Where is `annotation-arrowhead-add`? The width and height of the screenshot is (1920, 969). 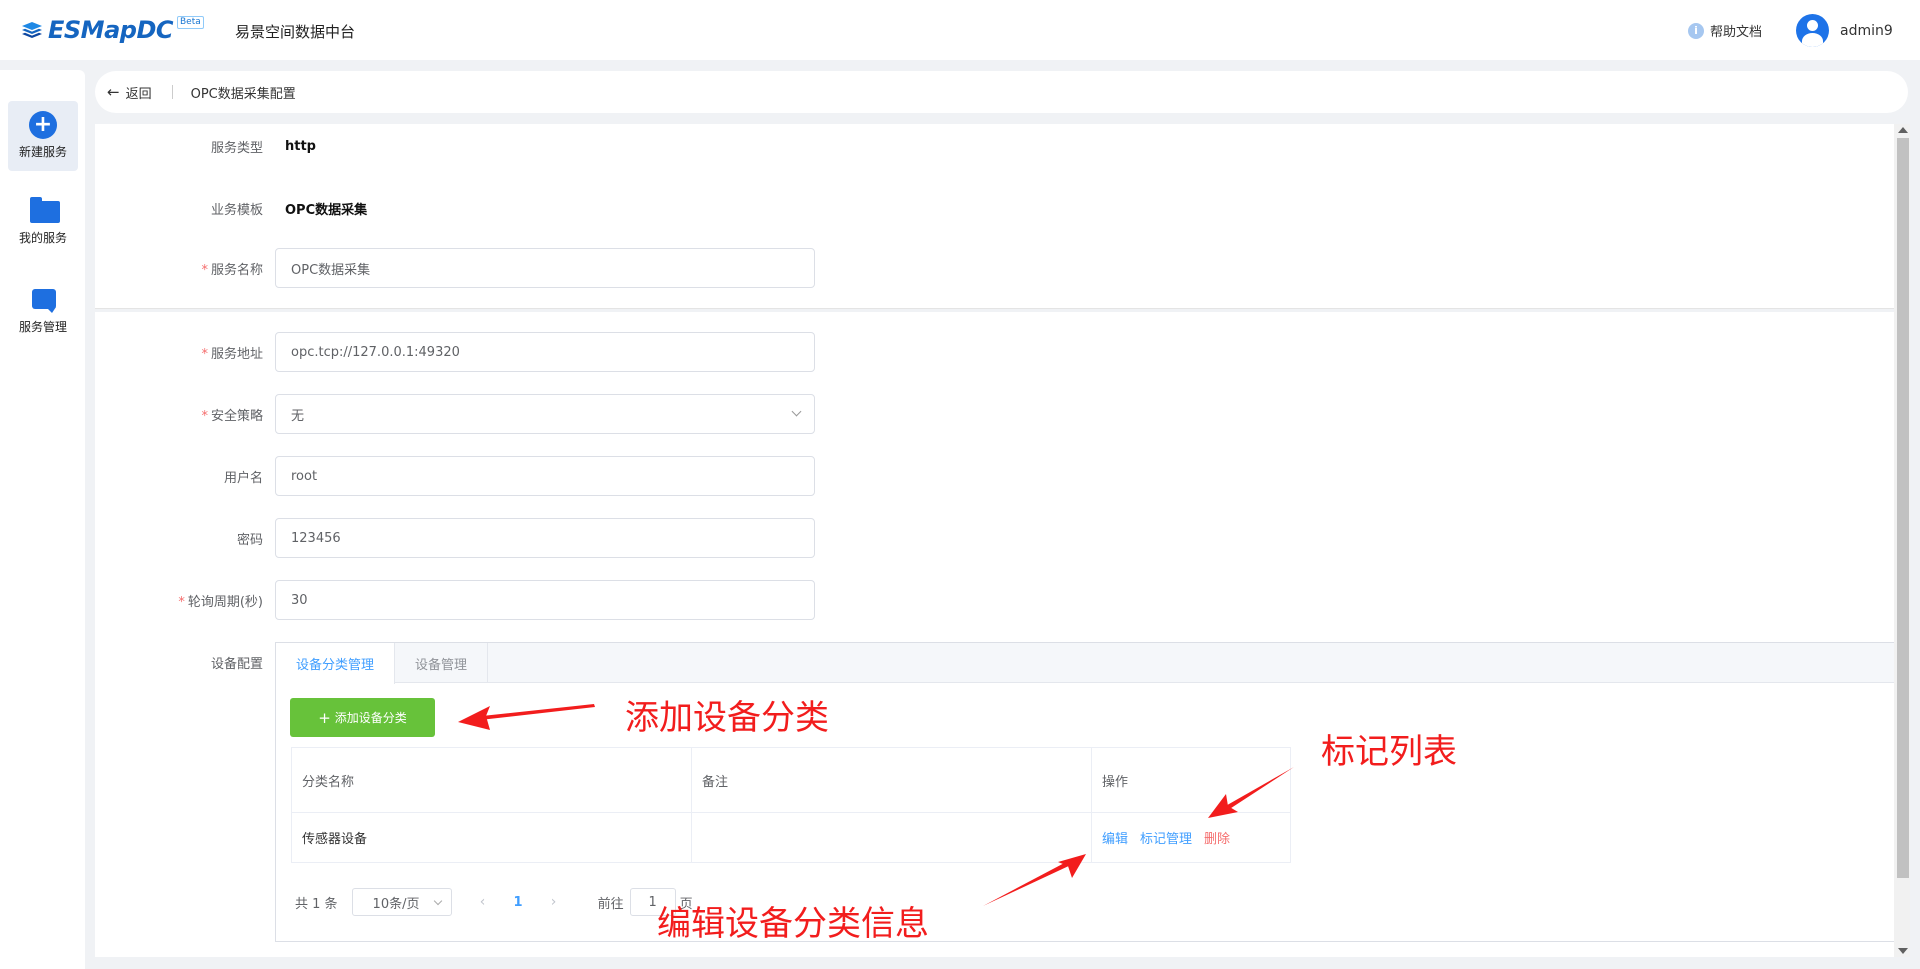
annotation-arrowhead-add is located at coordinates (474, 718).